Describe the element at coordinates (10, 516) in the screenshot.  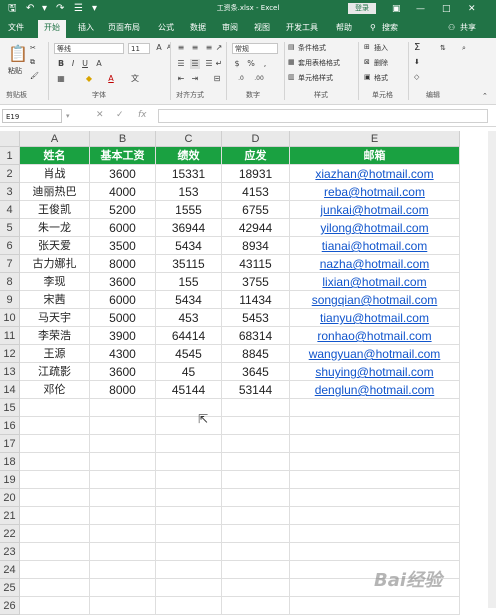
I see `row-header: 21` at that location.